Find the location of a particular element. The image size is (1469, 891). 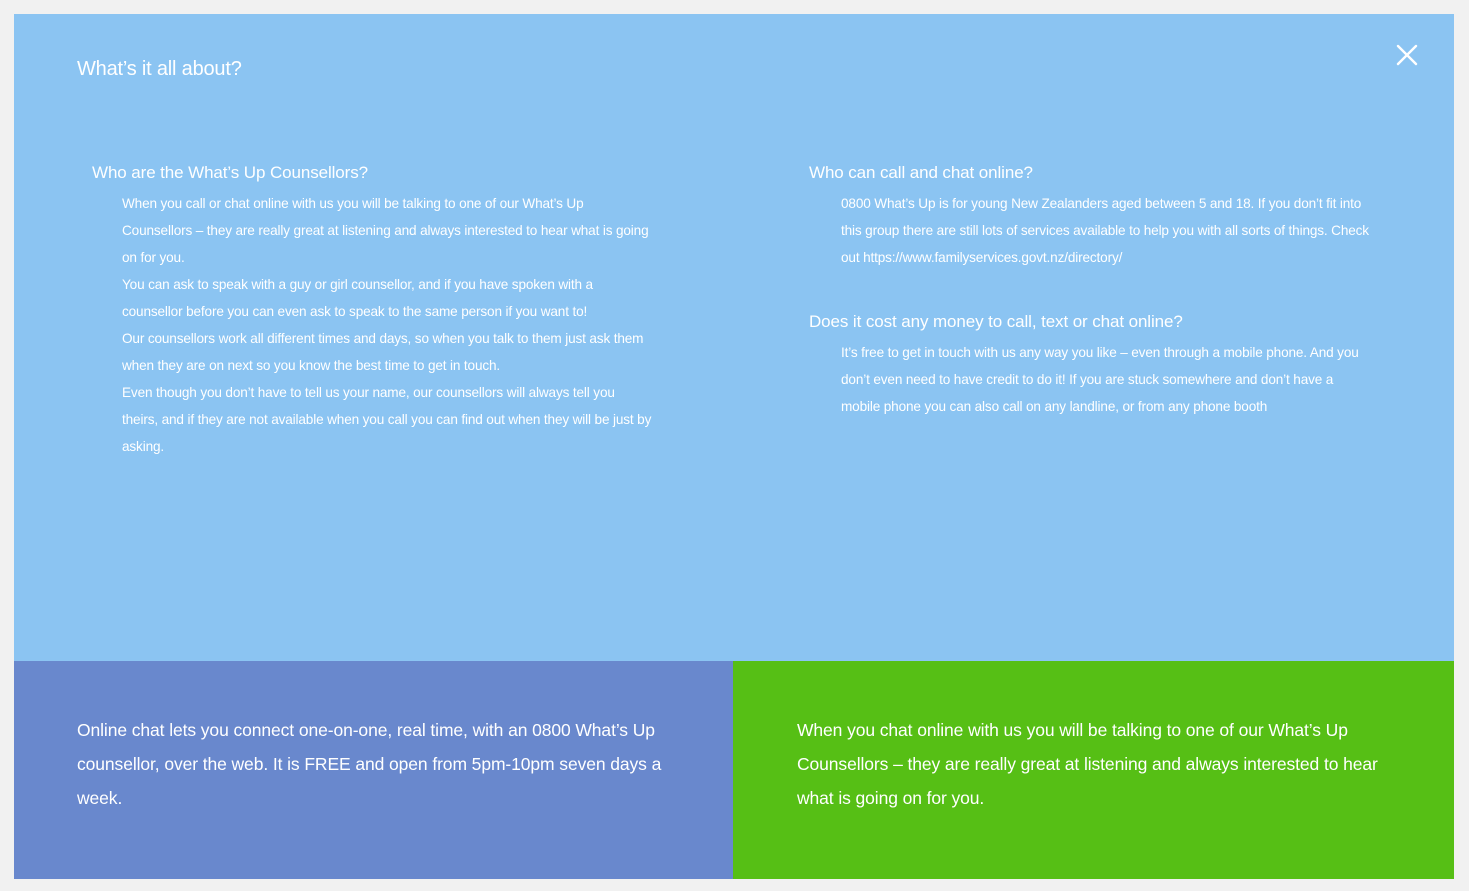

close-button is located at coordinates (1407, 55).